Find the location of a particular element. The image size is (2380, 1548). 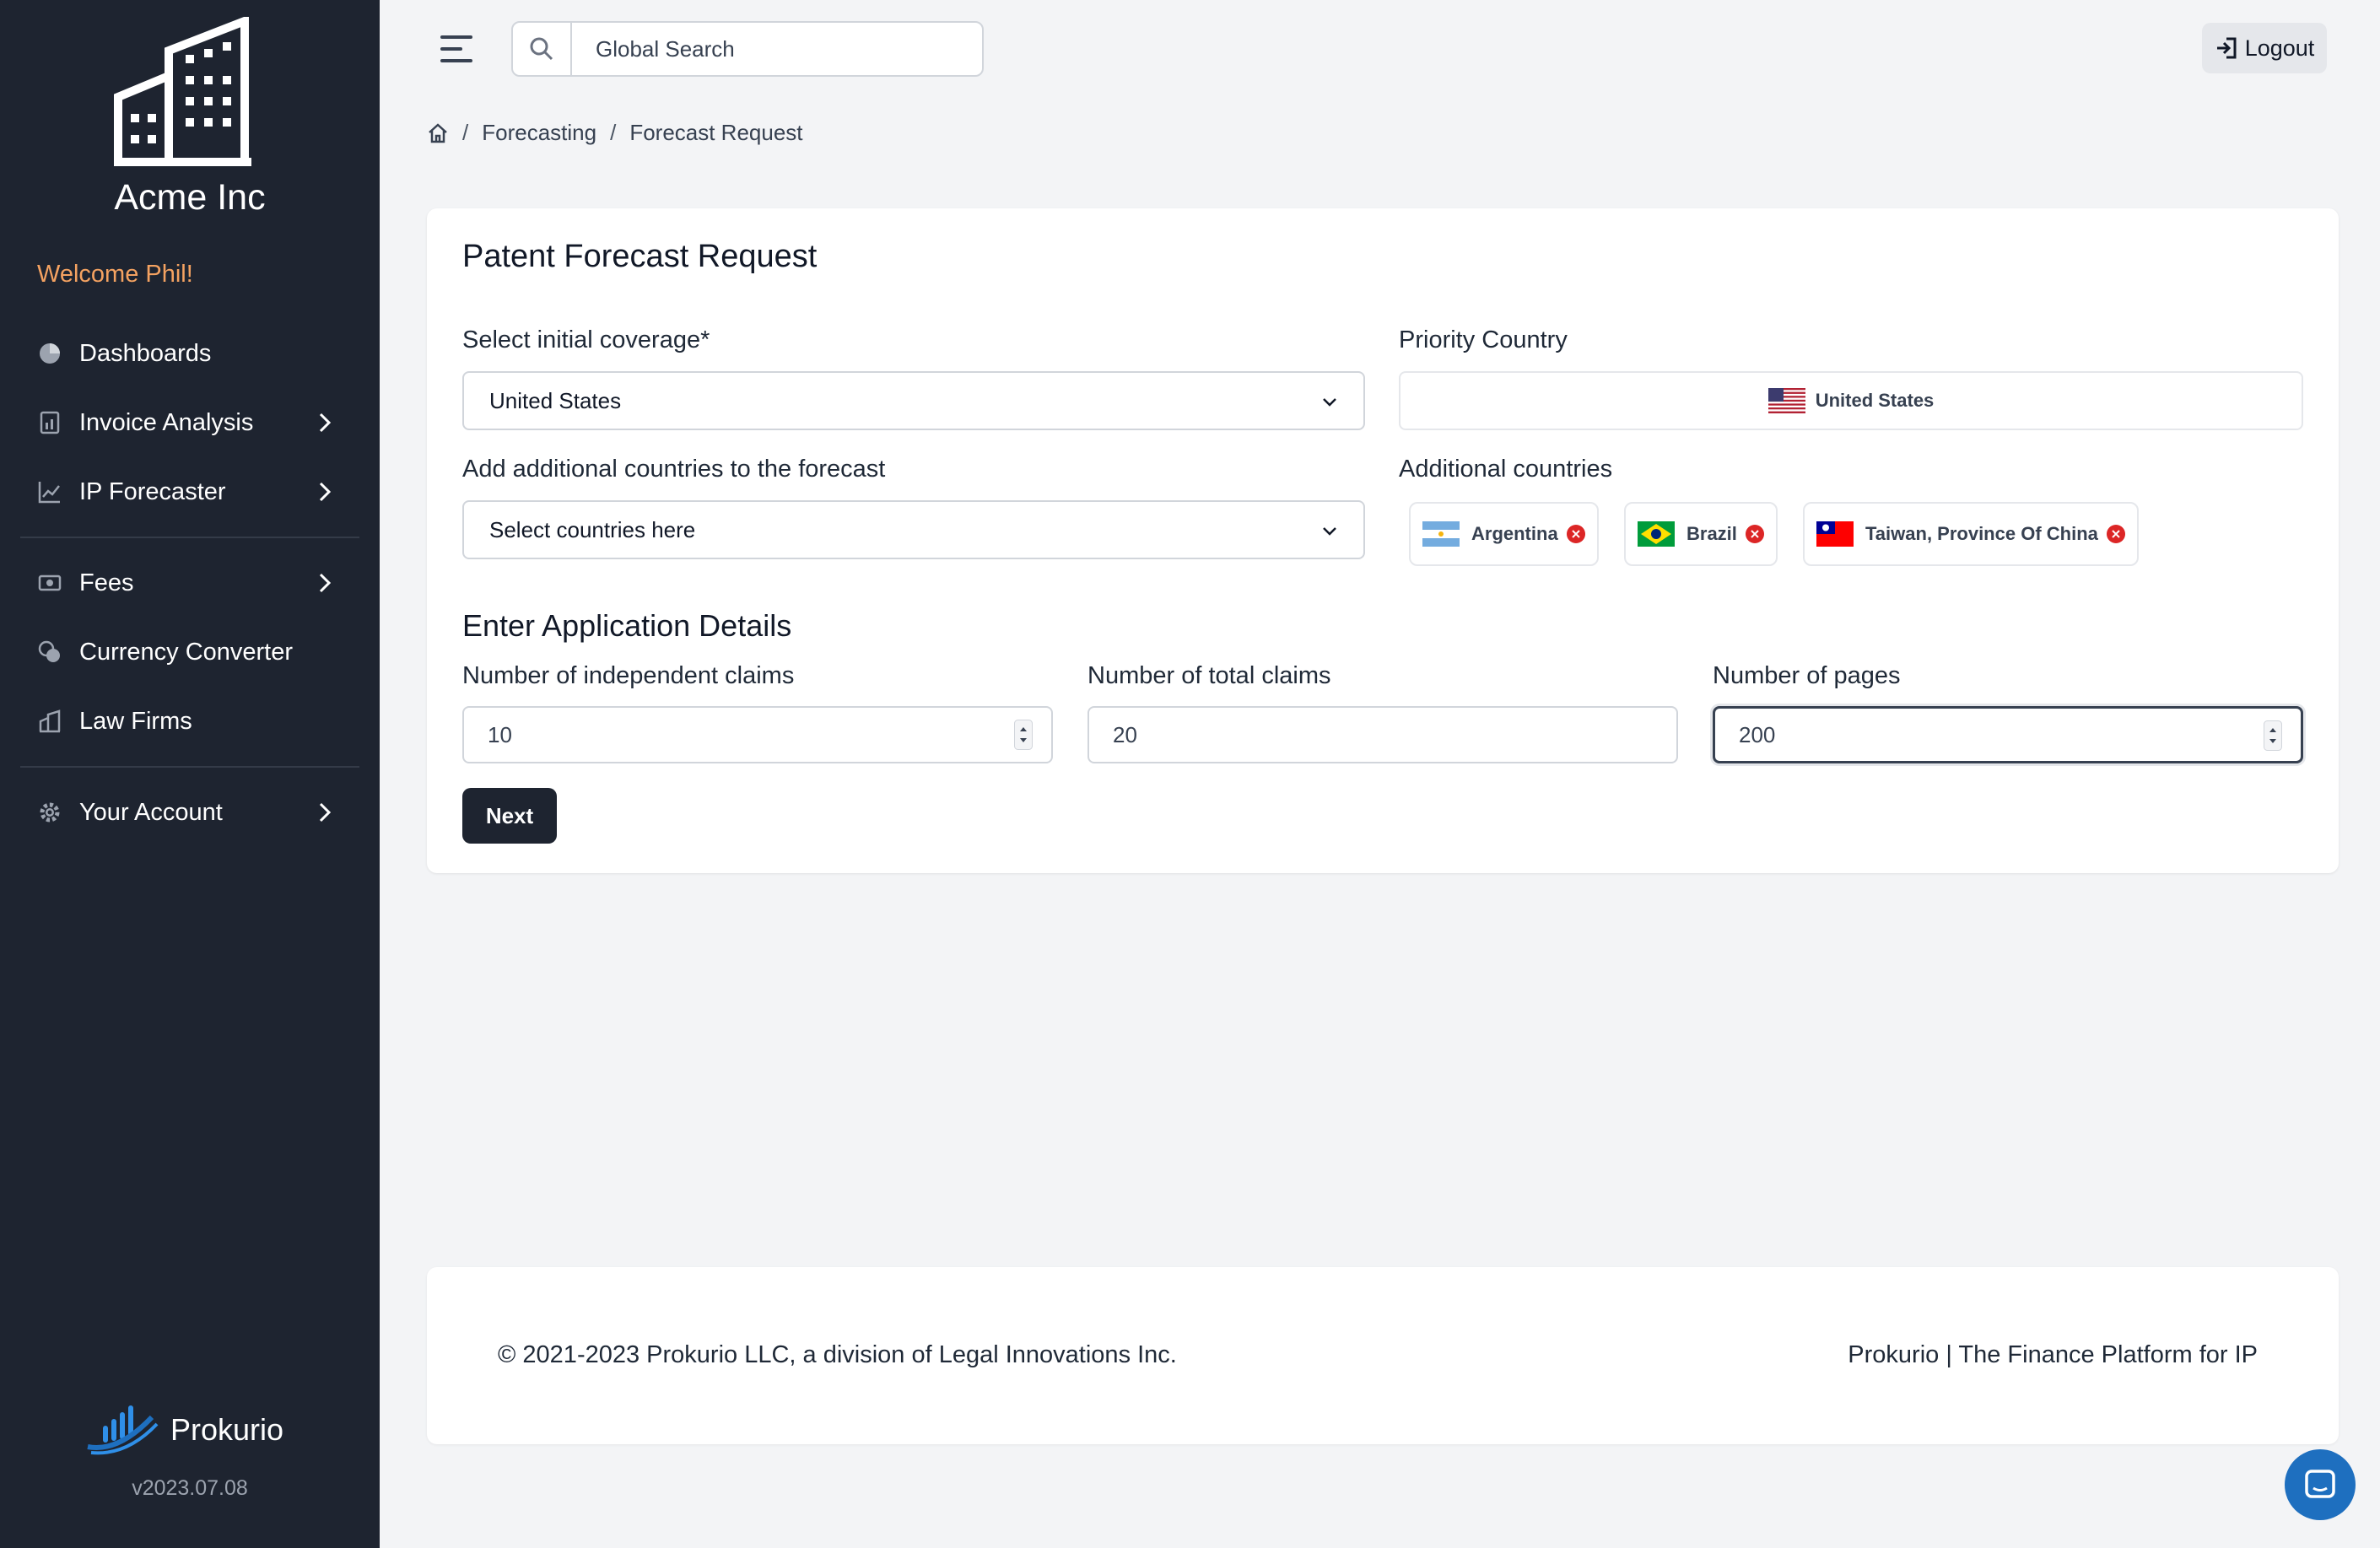

additional-countries-placeholder: Select countries here is located at coordinates (592, 529).